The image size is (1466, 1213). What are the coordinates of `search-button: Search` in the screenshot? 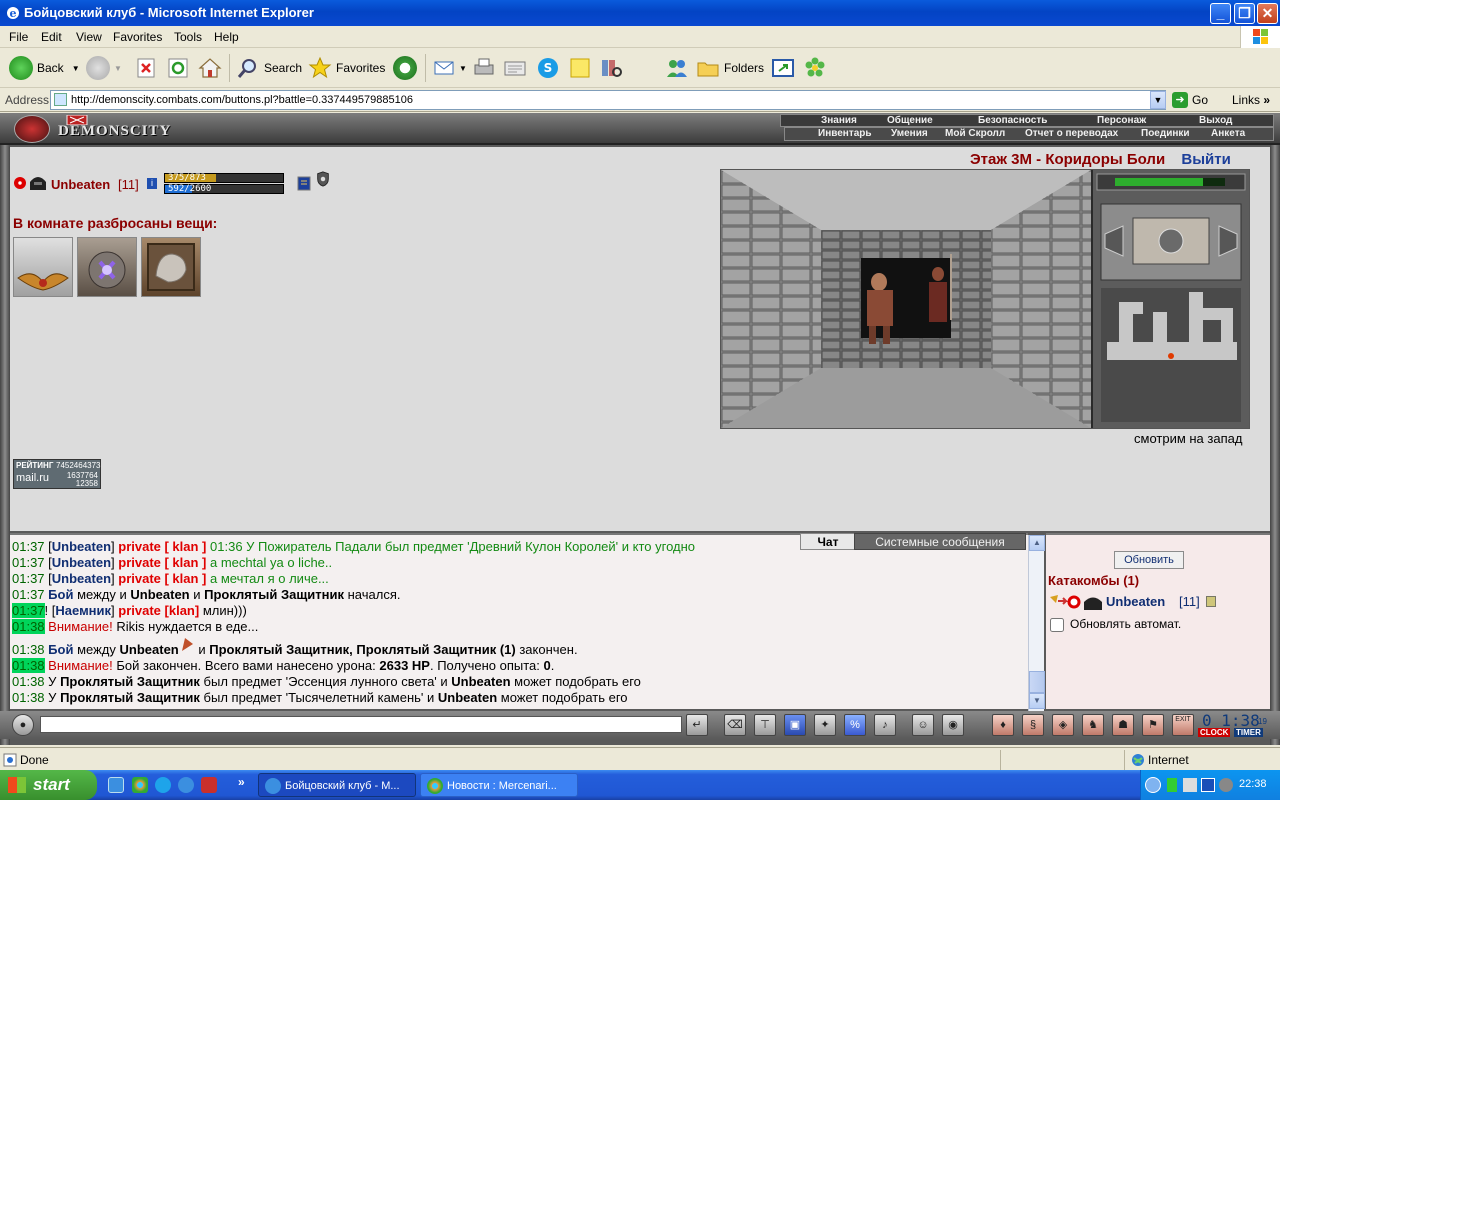 It's located at (269, 68).